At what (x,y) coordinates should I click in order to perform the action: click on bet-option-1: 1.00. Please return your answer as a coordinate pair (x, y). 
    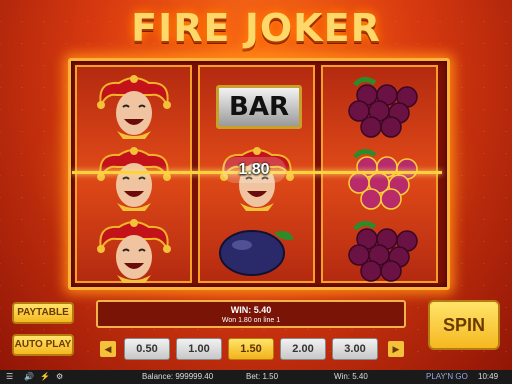
    Looking at the image, I should click on (199, 349).